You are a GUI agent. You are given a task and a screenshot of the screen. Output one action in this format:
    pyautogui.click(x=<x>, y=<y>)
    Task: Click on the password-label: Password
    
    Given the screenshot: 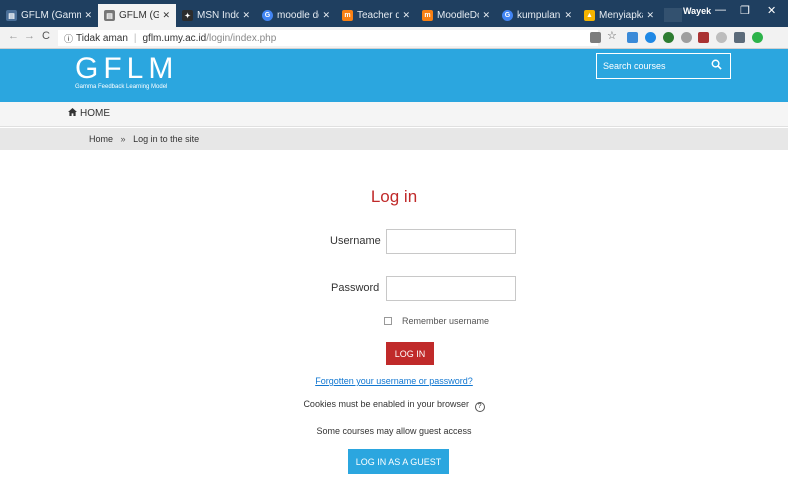 What is the action you would take?
    pyautogui.click(x=355, y=288)
    